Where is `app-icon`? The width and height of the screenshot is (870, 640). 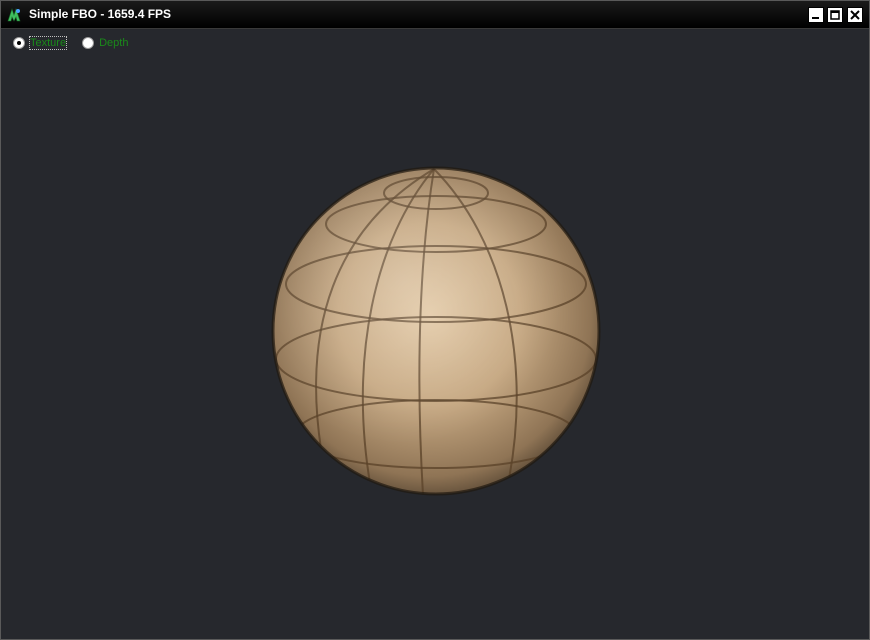
app-icon is located at coordinates (14, 15).